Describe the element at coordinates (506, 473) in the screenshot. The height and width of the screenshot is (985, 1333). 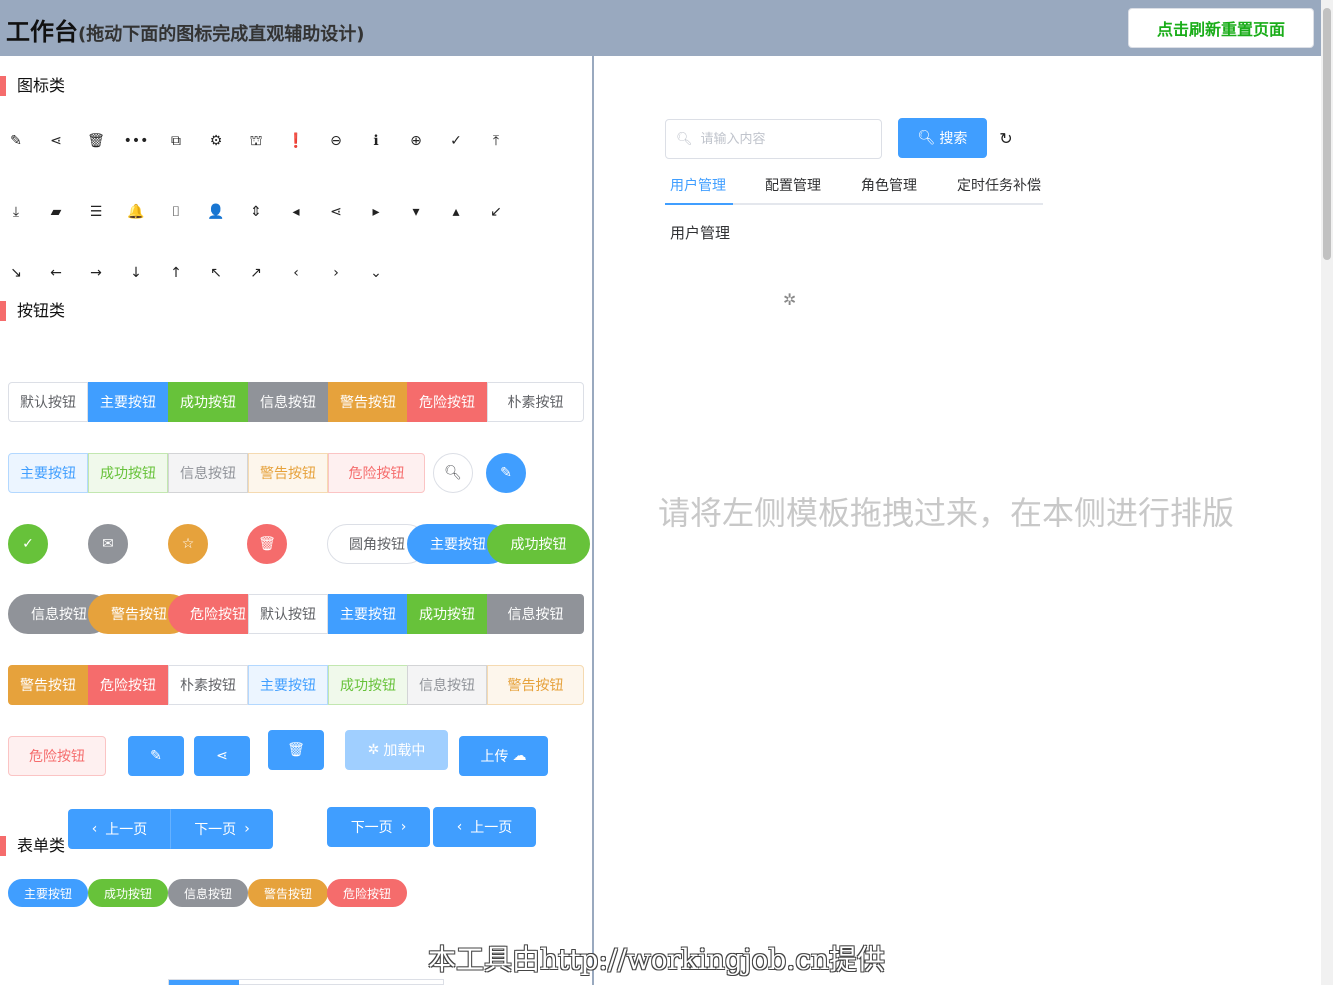
I see `edit-circle-button: ✎` at that location.